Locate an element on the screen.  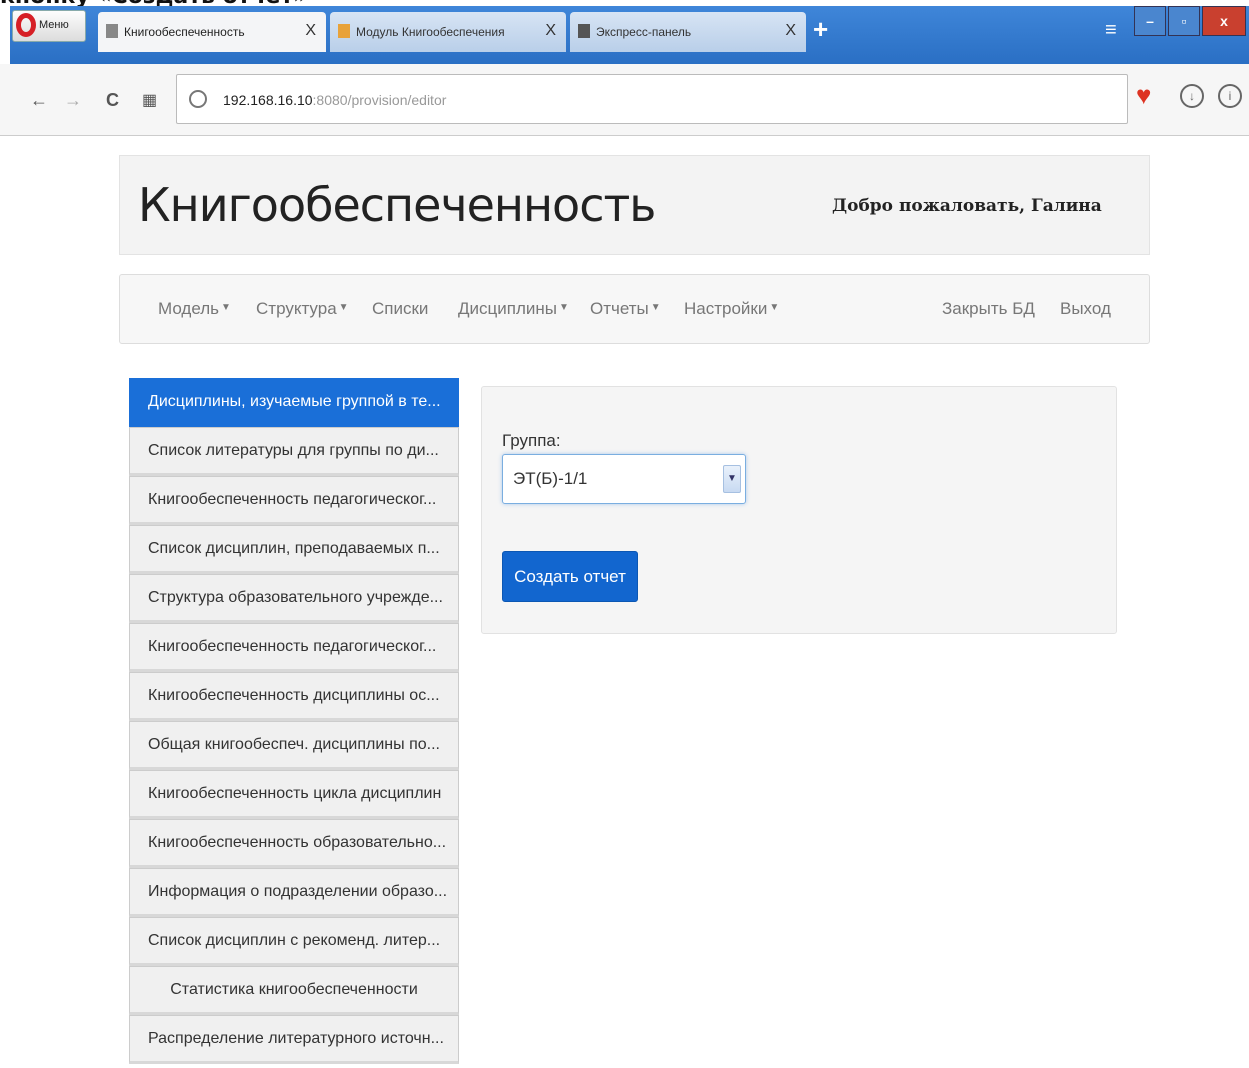
url-text: 192.168.16.10:8080/provision/editor is located at coordinates (334, 100).